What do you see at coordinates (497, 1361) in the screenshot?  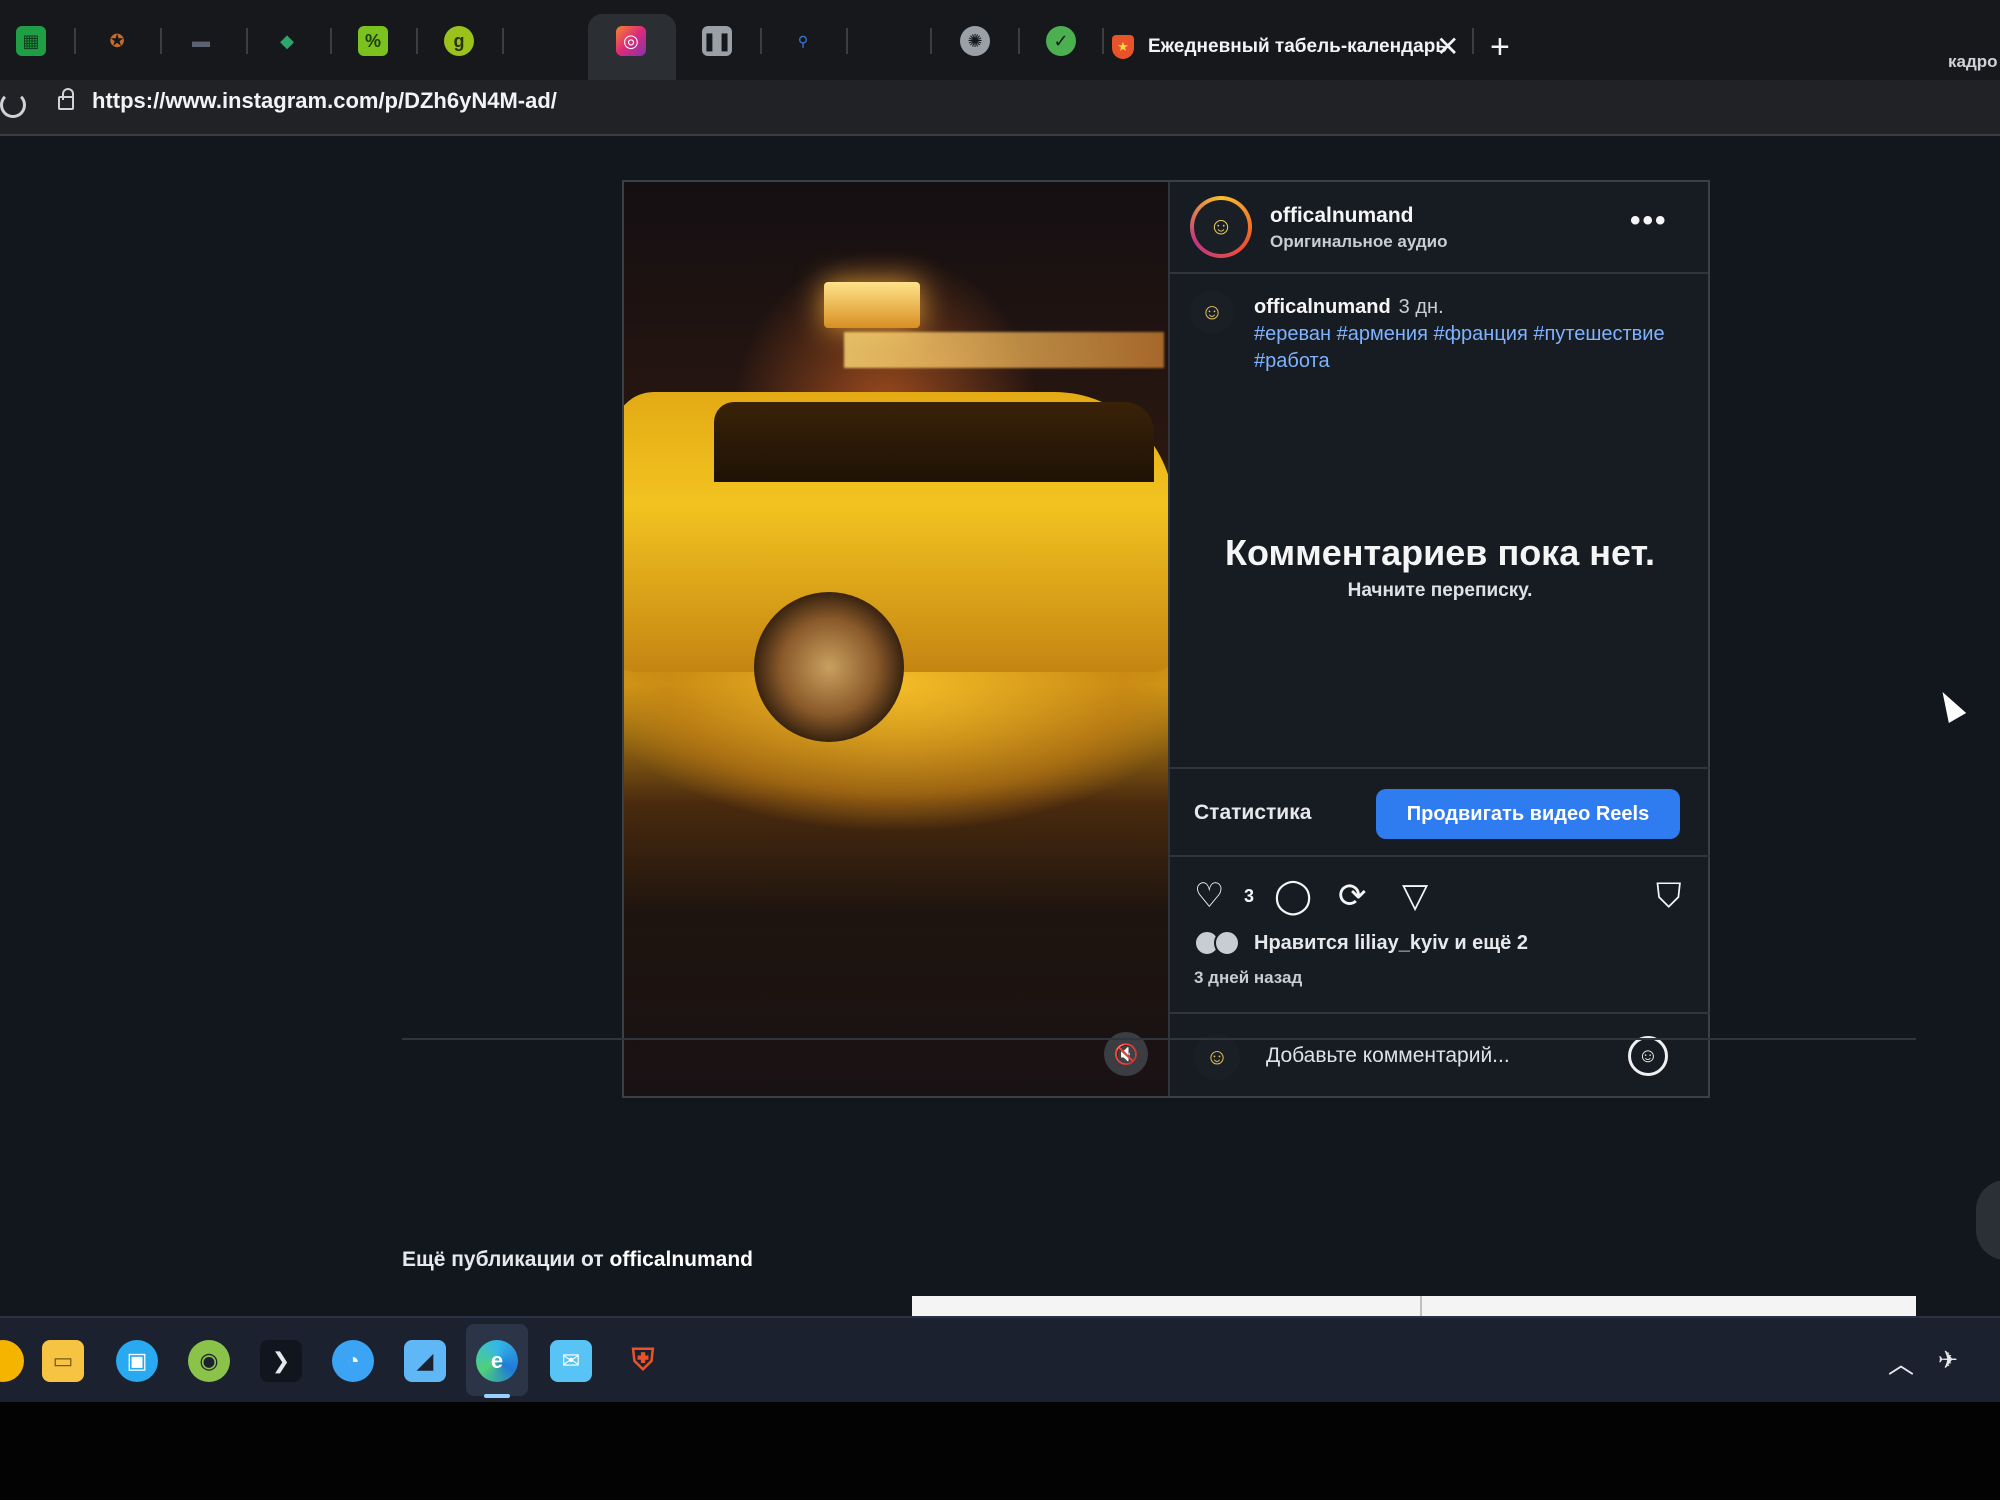 I see `edge-icon: e` at bounding box center [497, 1361].